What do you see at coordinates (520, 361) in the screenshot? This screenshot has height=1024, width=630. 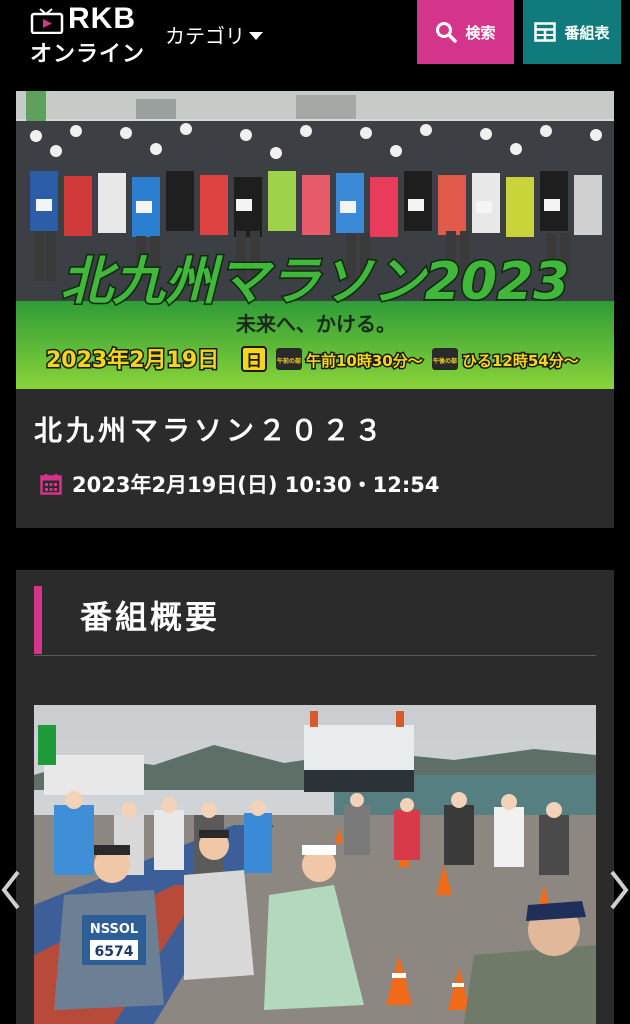 I see `banner-time2: ひる12時54分～` at bounding box center [520, 361].